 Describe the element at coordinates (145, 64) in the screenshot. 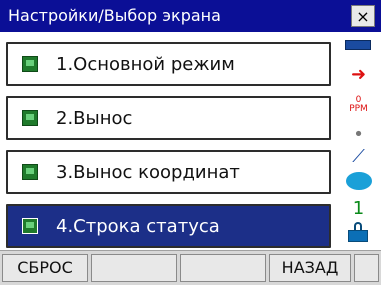

I see `menu-item-label: 1.Основной режим` at that location.